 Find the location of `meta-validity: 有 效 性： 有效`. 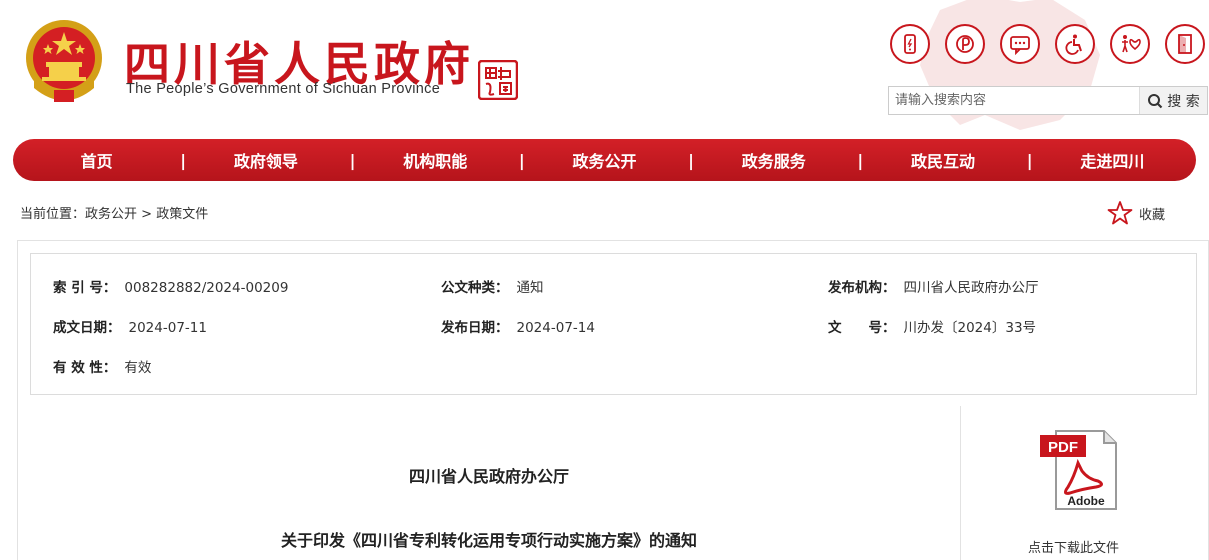

meta-validity: 有 效 性： 有效 is located at coordinates (102, 366).